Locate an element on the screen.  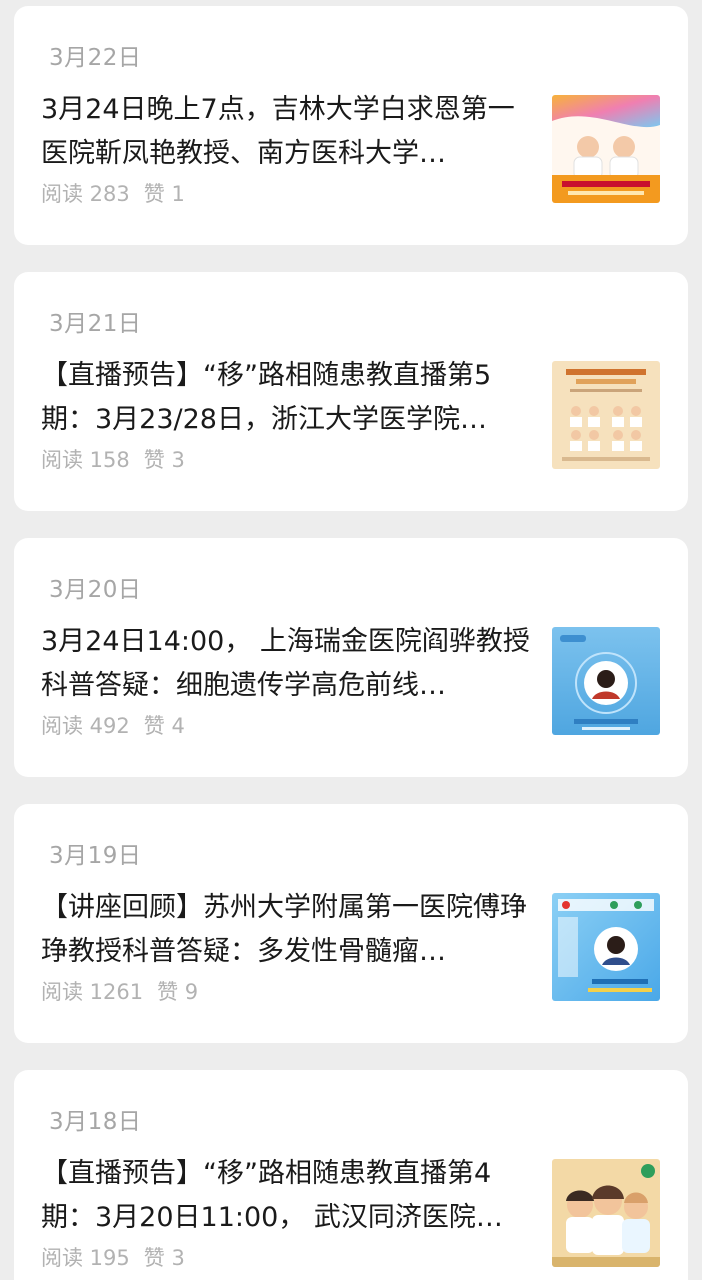
article-stats: 阅读 492 赞 4 is located at coordinates (120, 725).